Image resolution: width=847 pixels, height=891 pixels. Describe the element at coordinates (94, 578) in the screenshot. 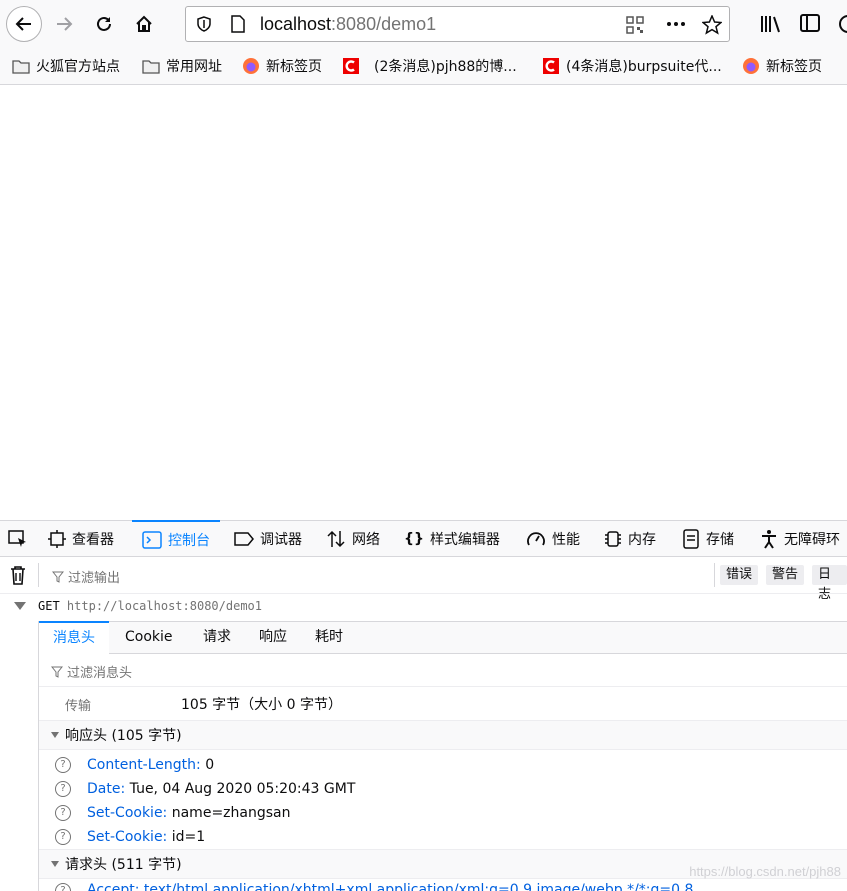

I see `filter-placeholder-text: 过滤输出` at that location.